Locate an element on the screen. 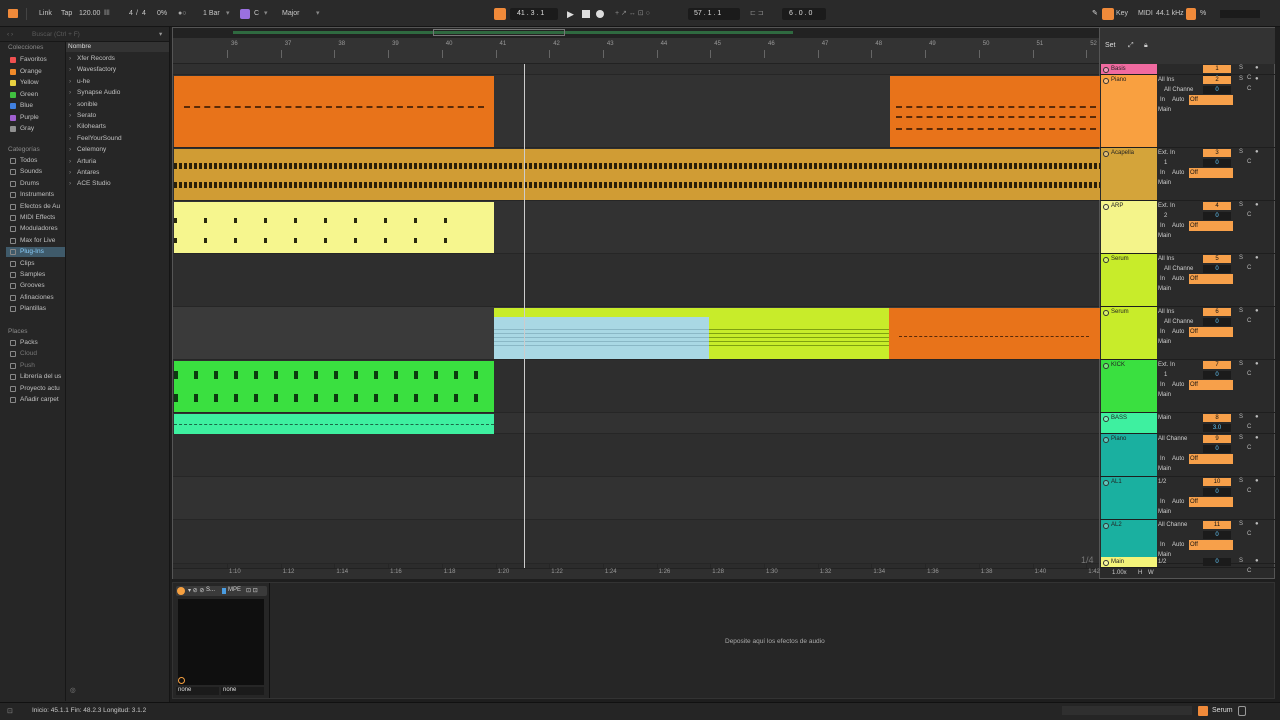  output-select: none is located at coordinates (242, 691).